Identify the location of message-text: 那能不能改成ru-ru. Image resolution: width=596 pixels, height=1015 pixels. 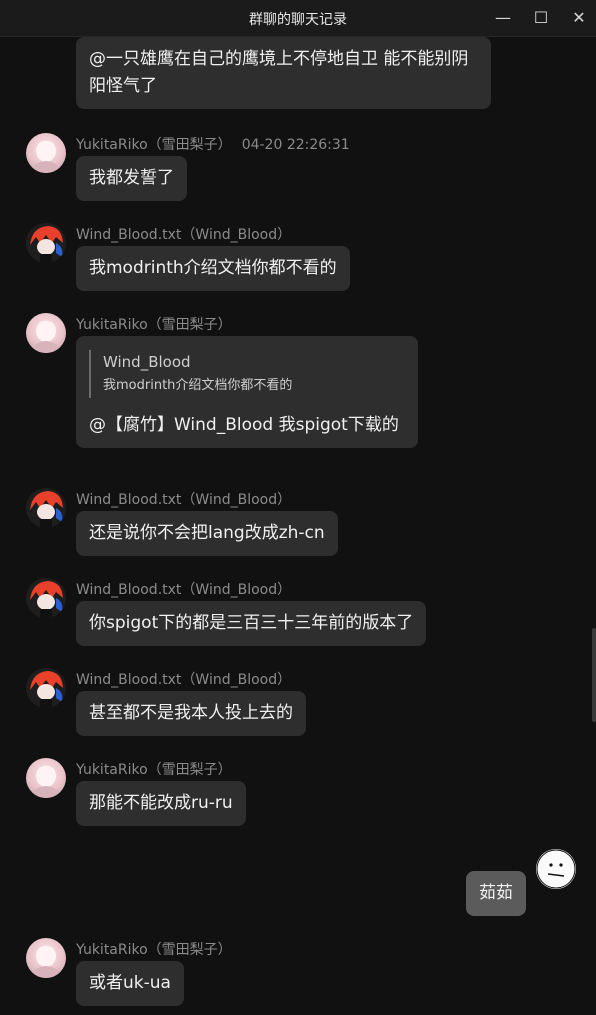
(161, 803).